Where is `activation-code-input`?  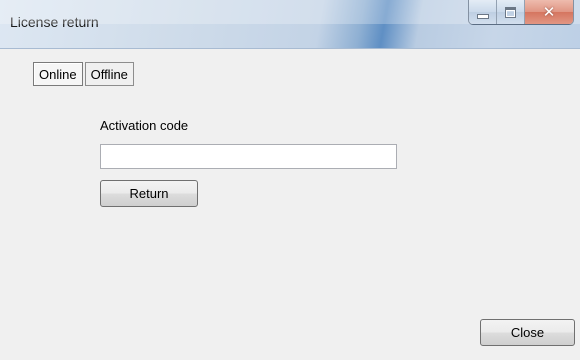 activation-code-input is located at coordinates (248, 156).